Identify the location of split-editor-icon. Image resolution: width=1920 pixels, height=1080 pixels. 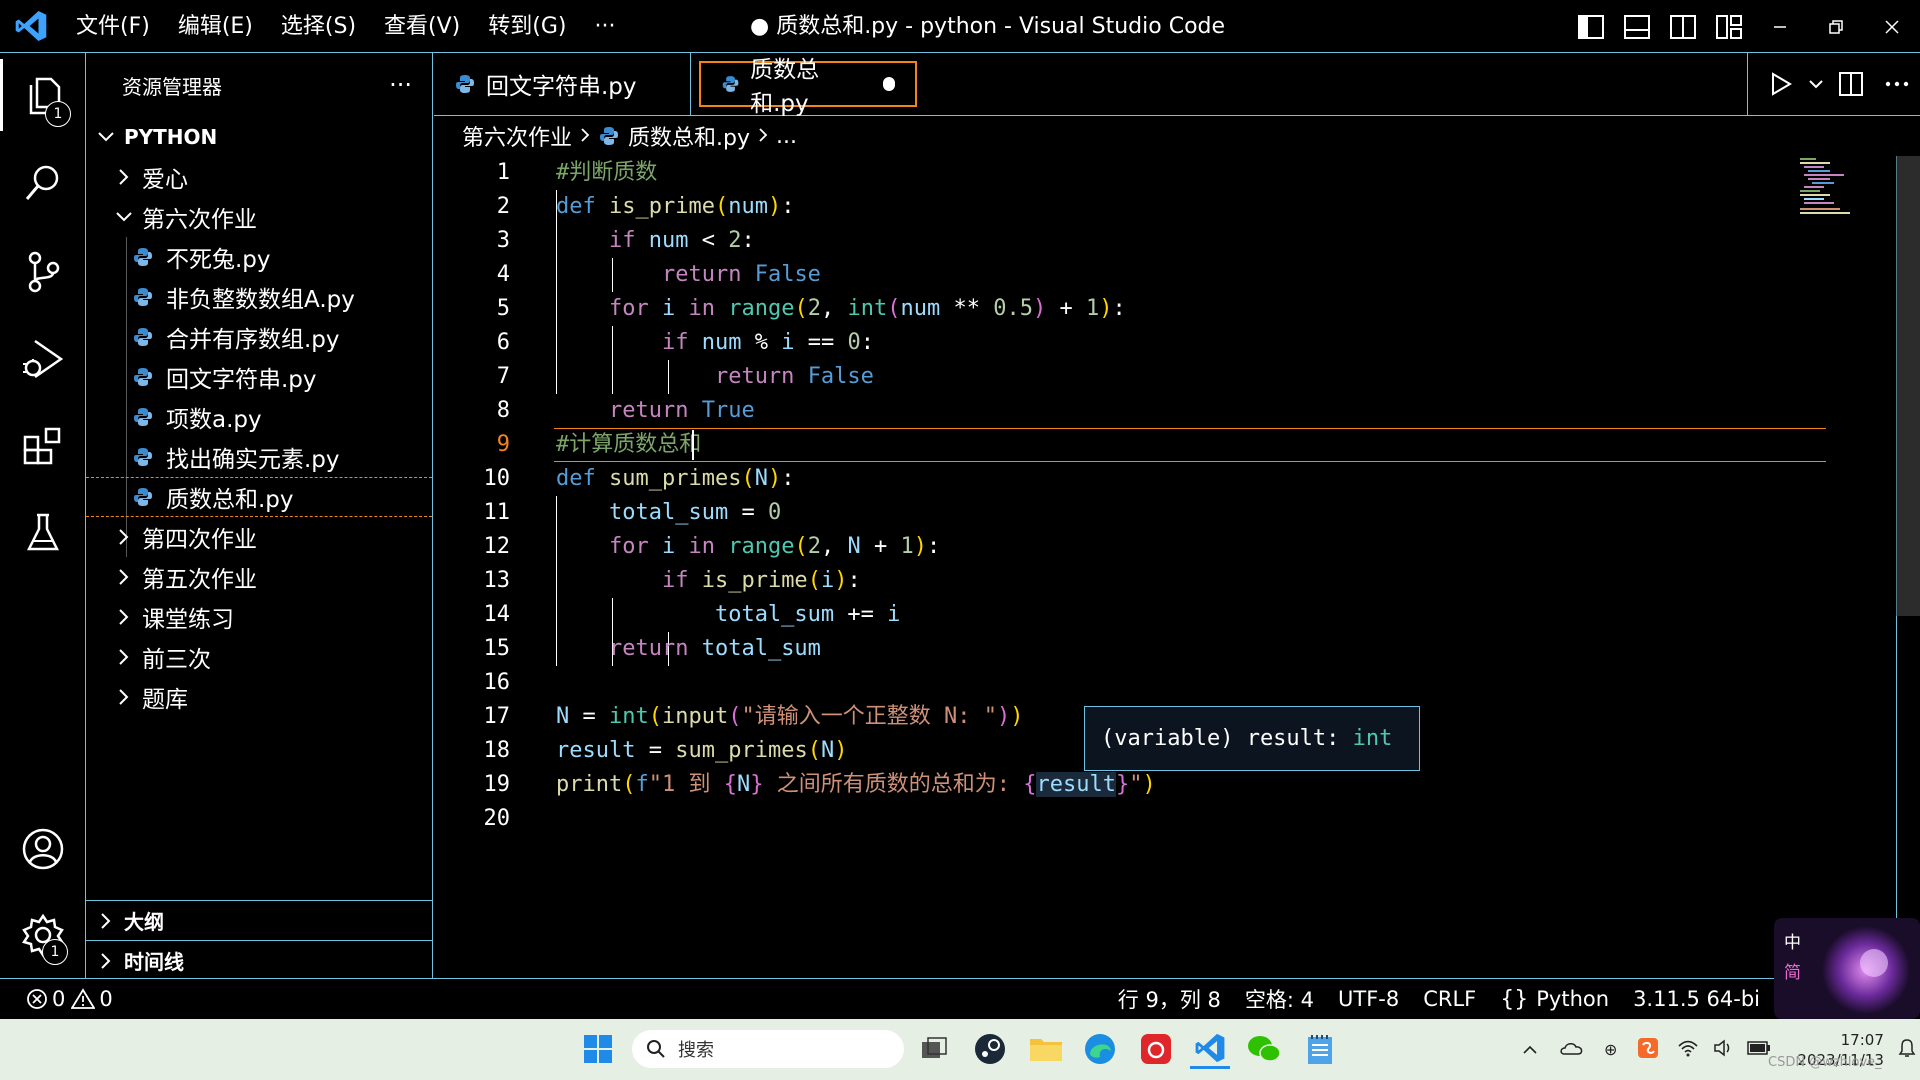
(1851, 84).